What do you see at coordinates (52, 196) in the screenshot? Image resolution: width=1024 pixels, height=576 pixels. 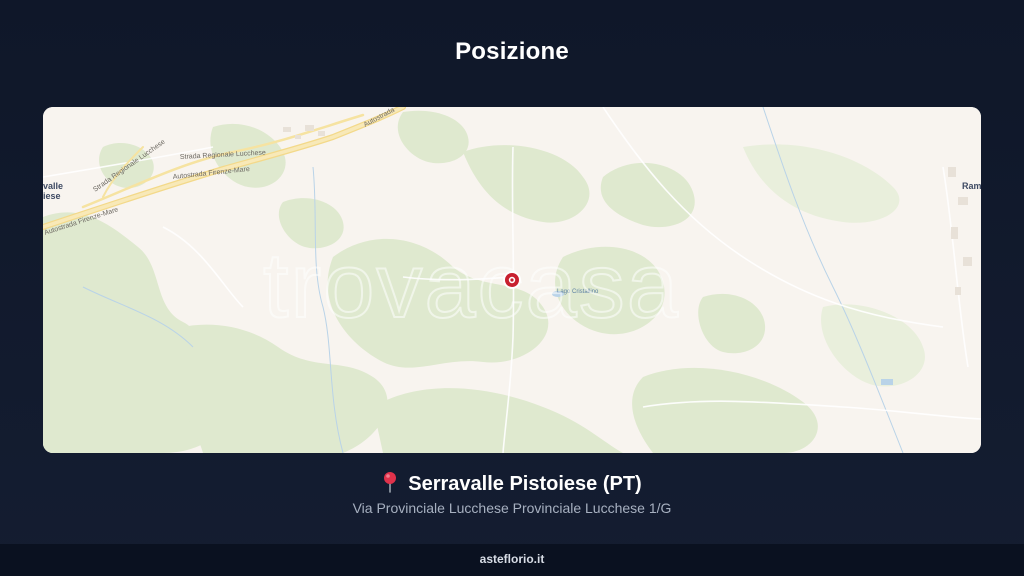 I see `town-label-left-2: iese` at bounding box center [52, 196].